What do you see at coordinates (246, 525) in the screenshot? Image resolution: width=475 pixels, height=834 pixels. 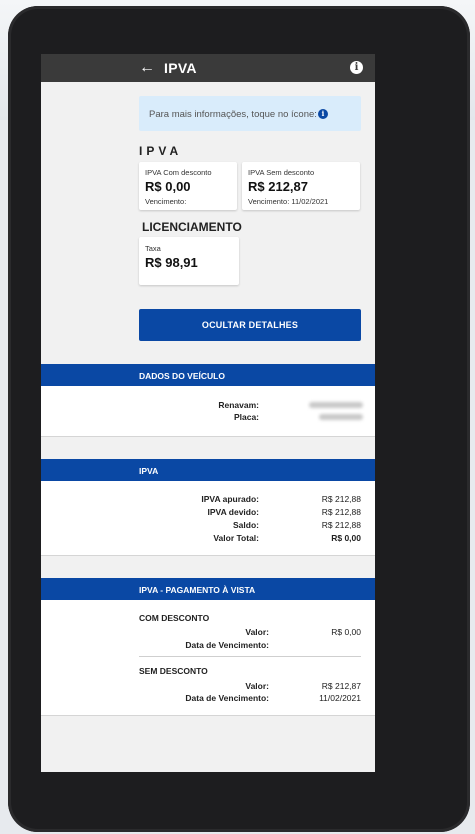 I see `saldo-label: Saldo:` at bounding box center [246, 525].